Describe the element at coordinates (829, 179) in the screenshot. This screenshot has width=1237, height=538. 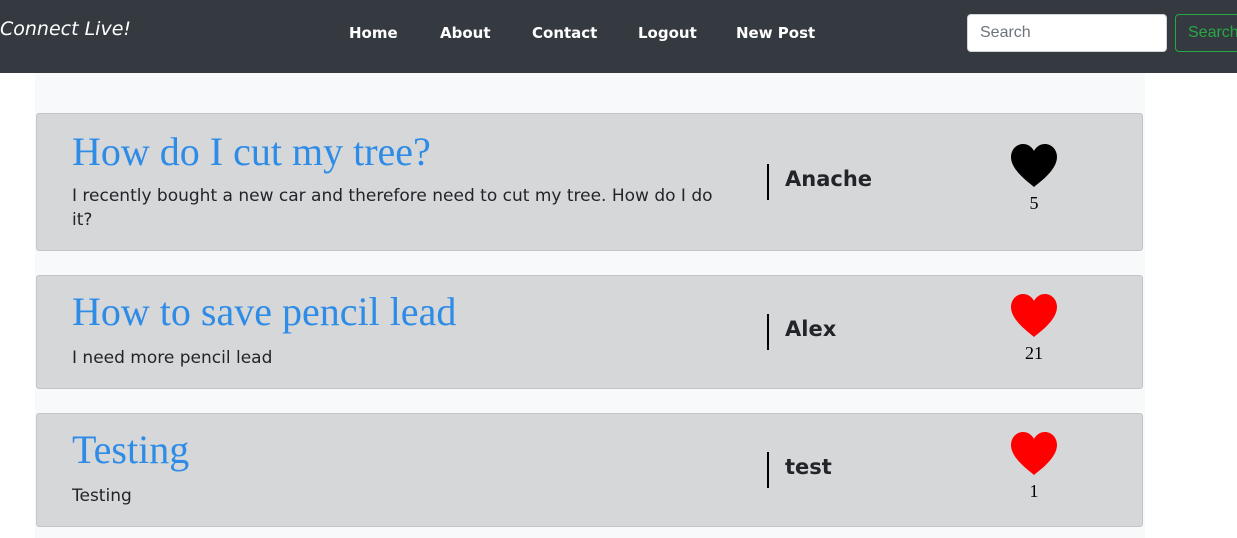
I see `post-author: Anache` at that location.